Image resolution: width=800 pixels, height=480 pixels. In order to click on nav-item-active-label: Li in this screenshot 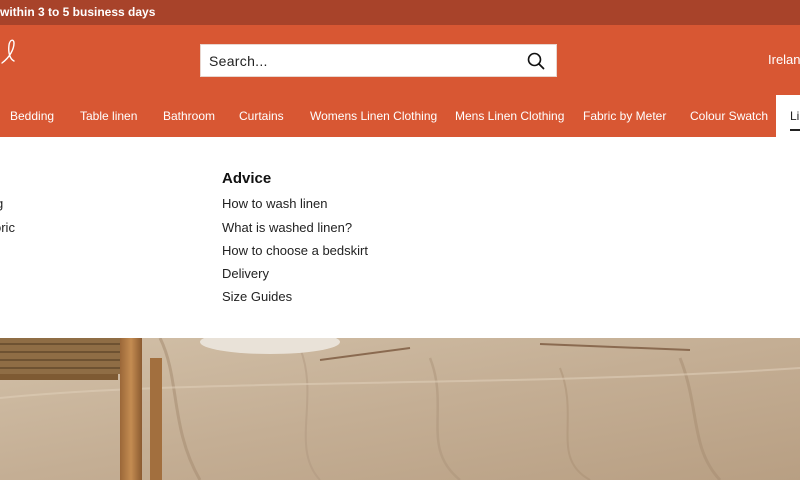, I will do `click(795, 116)`.